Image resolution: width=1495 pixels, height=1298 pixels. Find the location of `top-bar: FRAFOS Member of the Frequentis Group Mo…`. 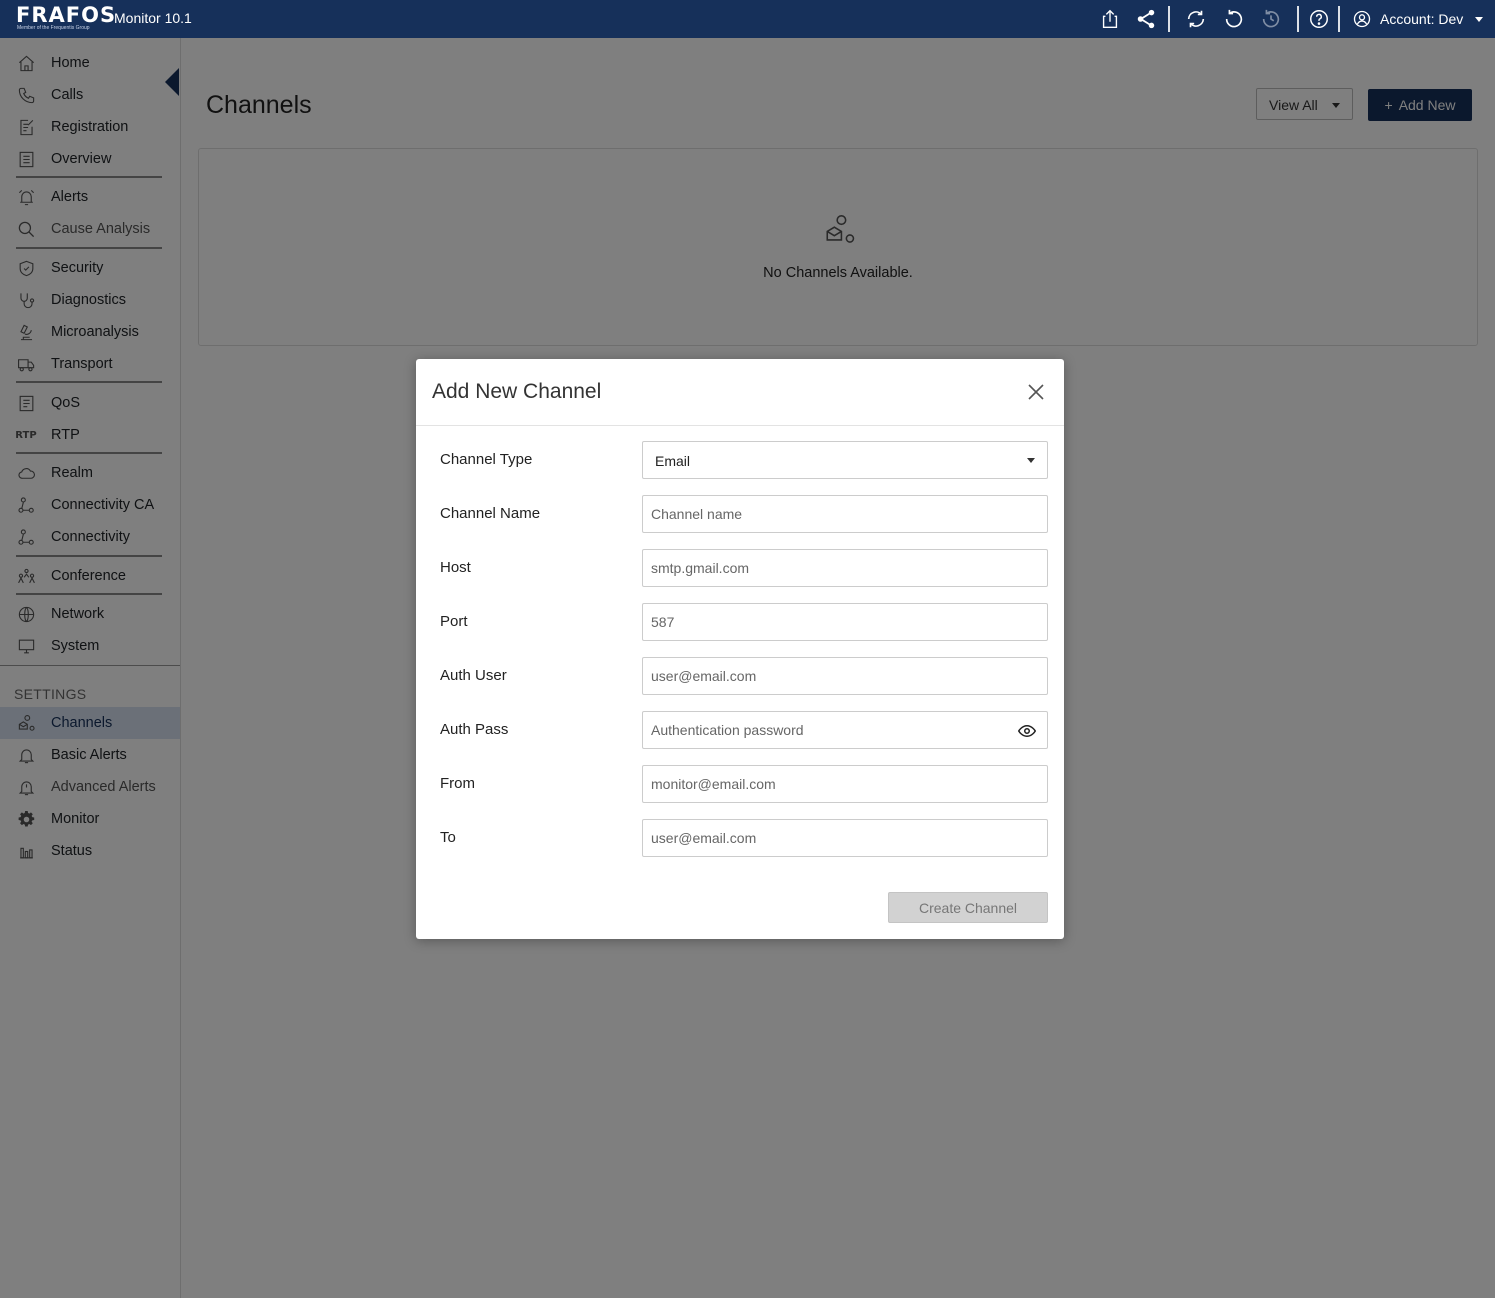

top-bar: FRAFOS Member of the Frequentis Group Mo… is located at coordinates (747, 19).